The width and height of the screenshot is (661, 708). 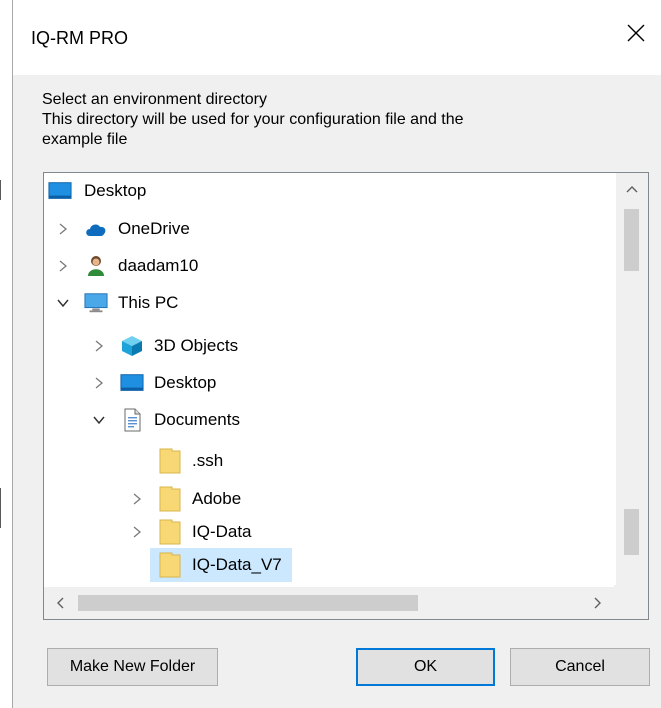 I want to click on tree-item-label: This PC, so click(x=148, y=302).